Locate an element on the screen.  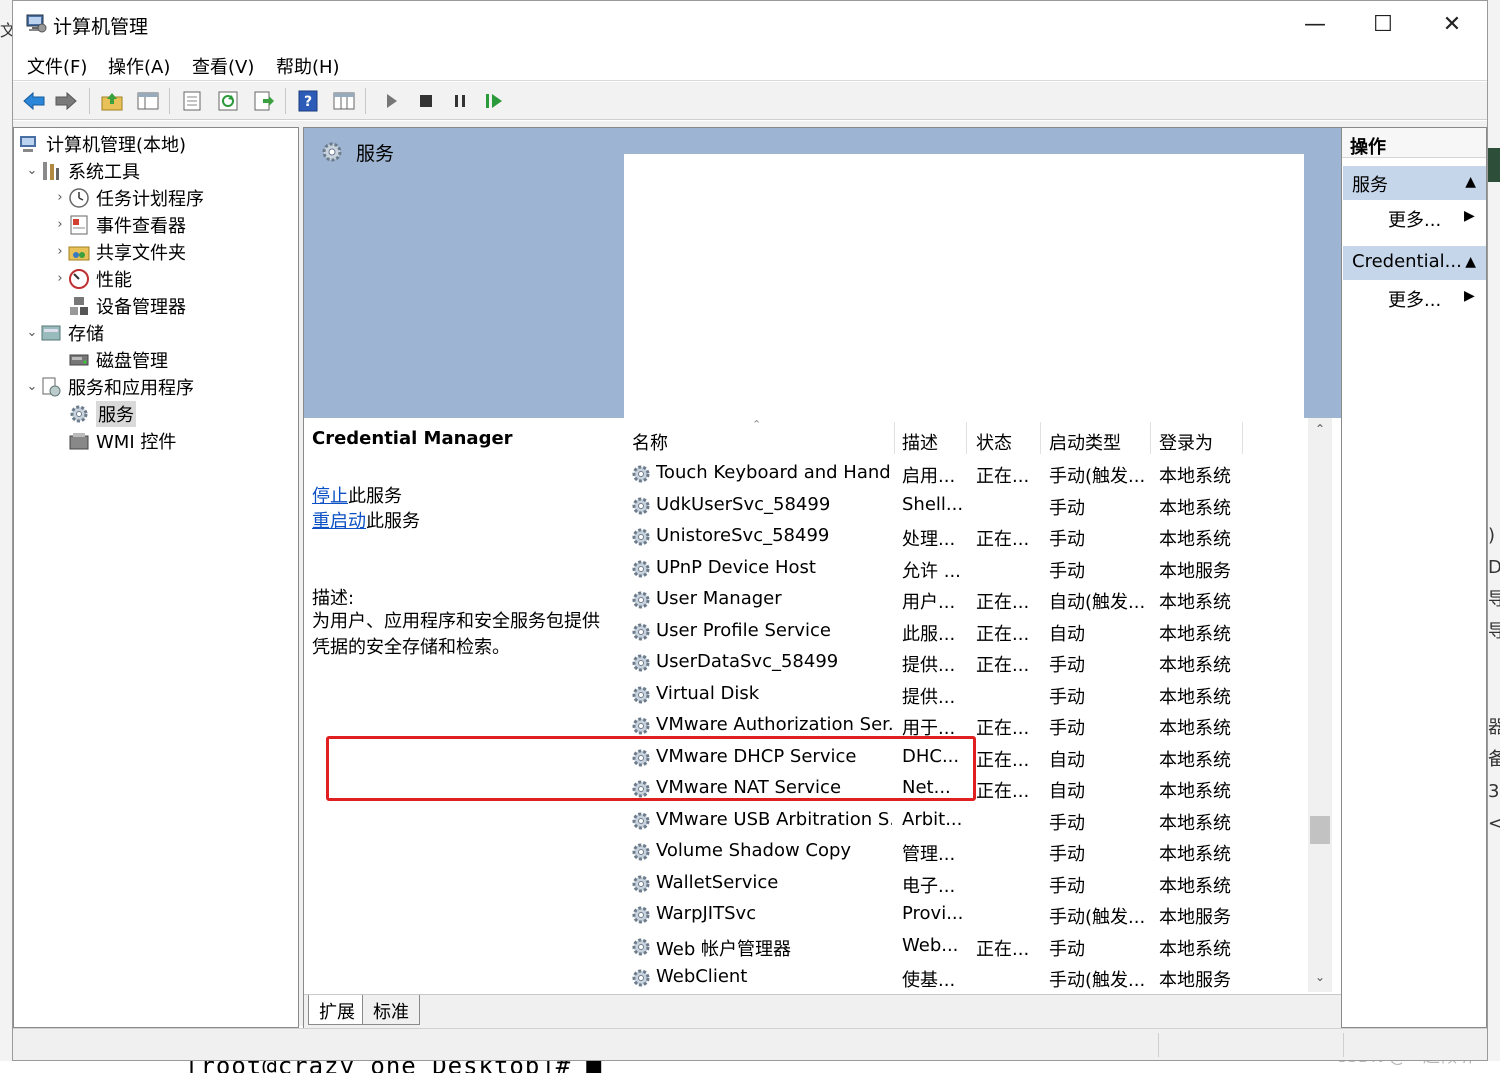
back-icon is located at coordinates (34, 101).